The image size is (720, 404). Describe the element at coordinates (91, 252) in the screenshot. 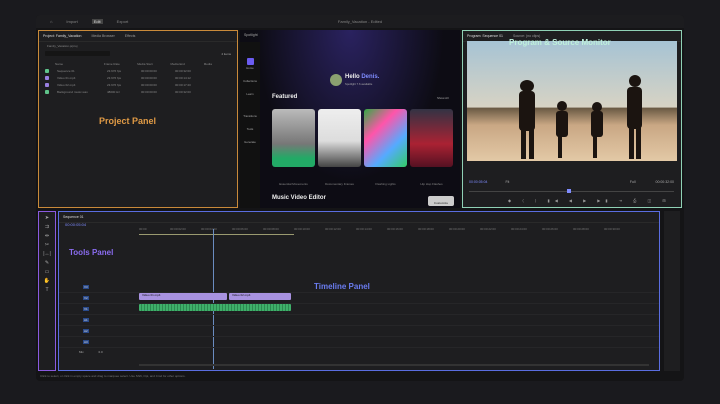

I see `tools-panel-annotation: Tools Panel` at that location.